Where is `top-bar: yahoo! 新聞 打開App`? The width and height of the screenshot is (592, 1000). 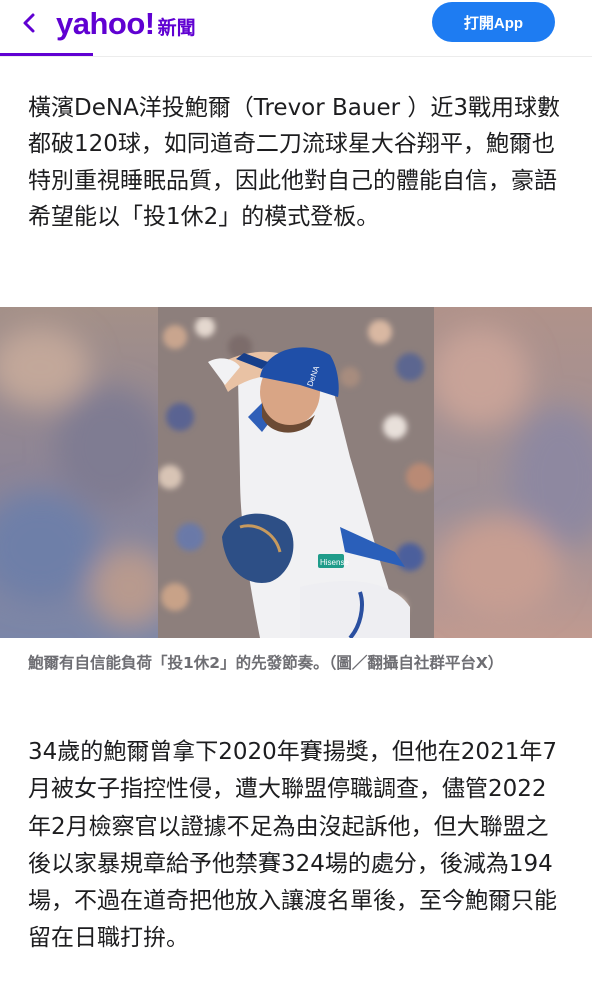
top-bar: yahoo! 新聞 打開App is located at coordinates (296, 28).